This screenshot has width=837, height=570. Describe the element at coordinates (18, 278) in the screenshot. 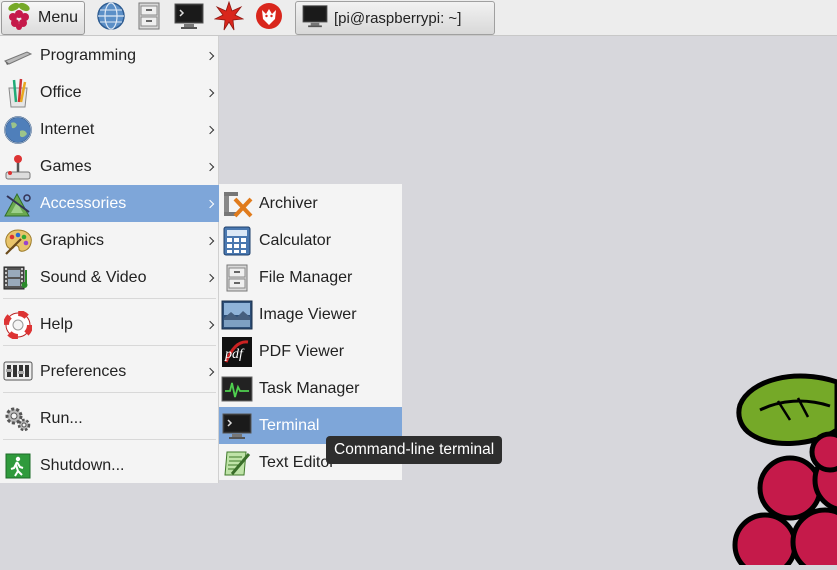

I see `film-icon` at that location.